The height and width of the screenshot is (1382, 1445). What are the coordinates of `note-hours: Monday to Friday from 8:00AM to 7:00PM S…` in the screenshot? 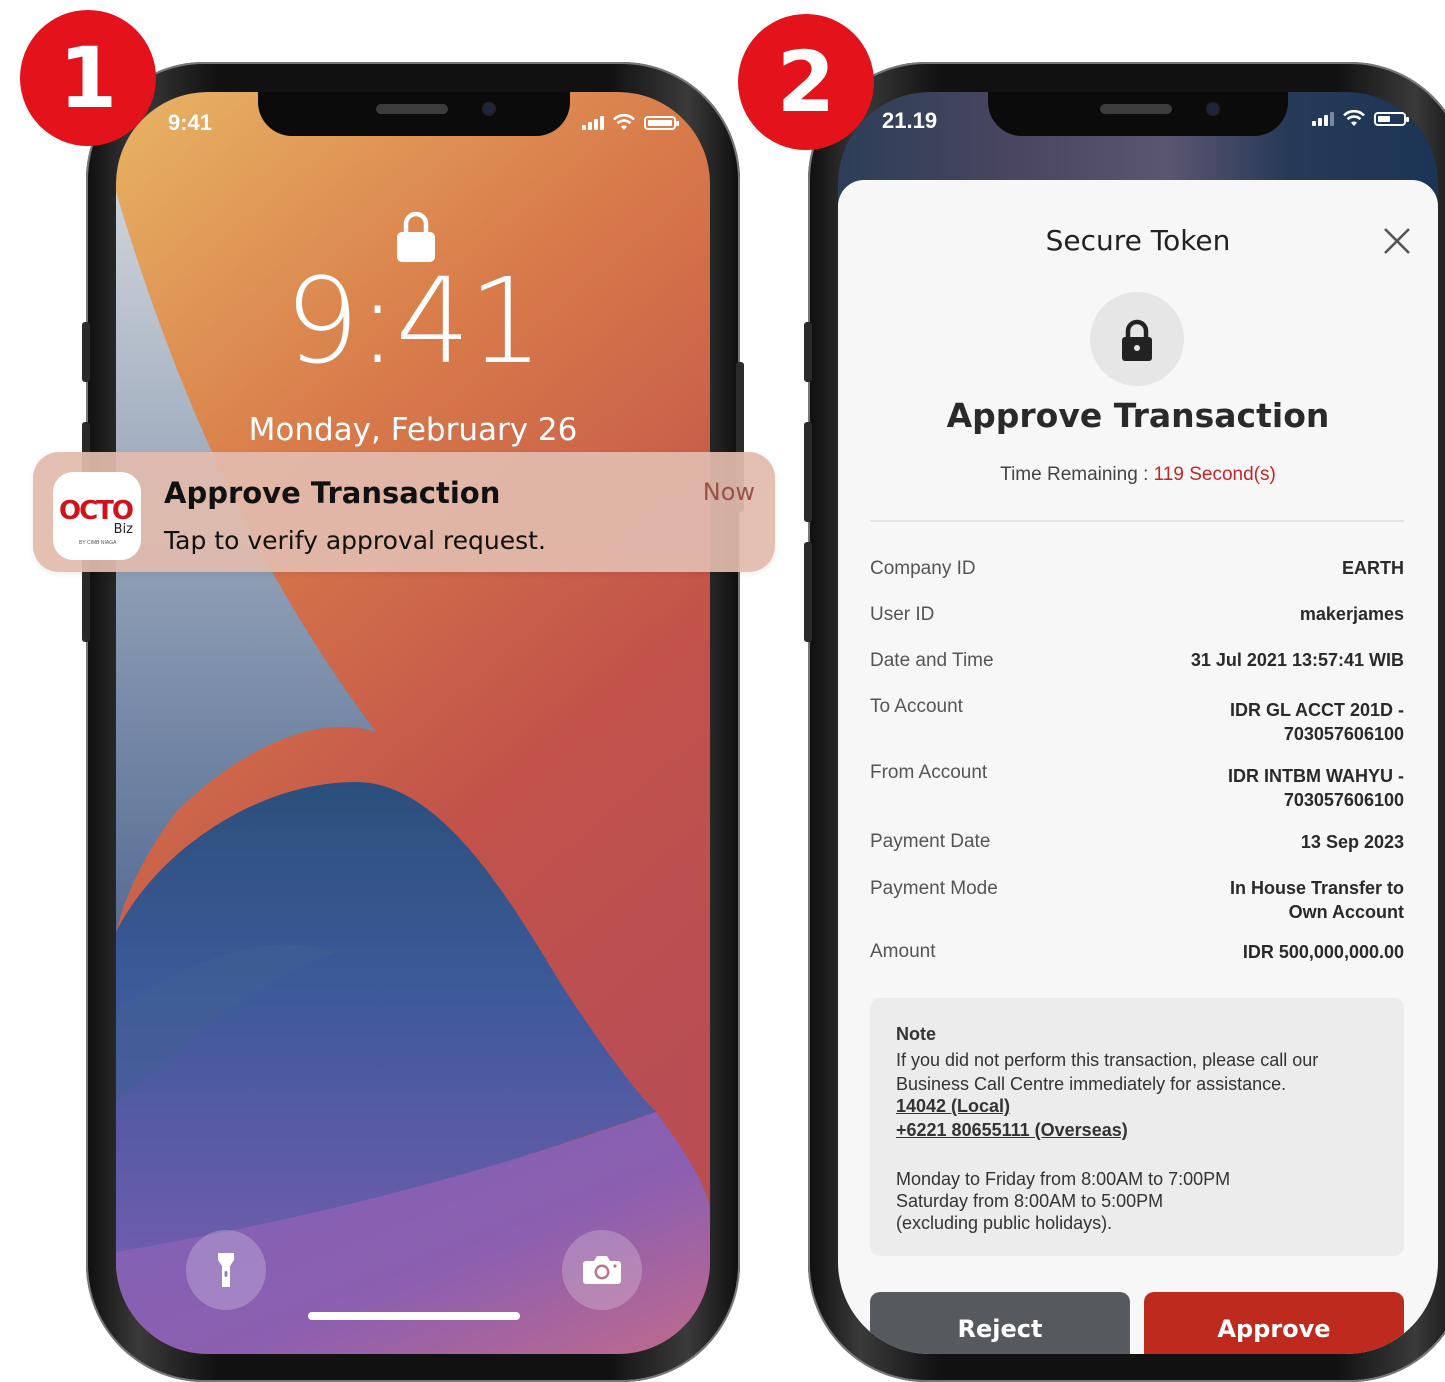 It's located at (1141, 1201).